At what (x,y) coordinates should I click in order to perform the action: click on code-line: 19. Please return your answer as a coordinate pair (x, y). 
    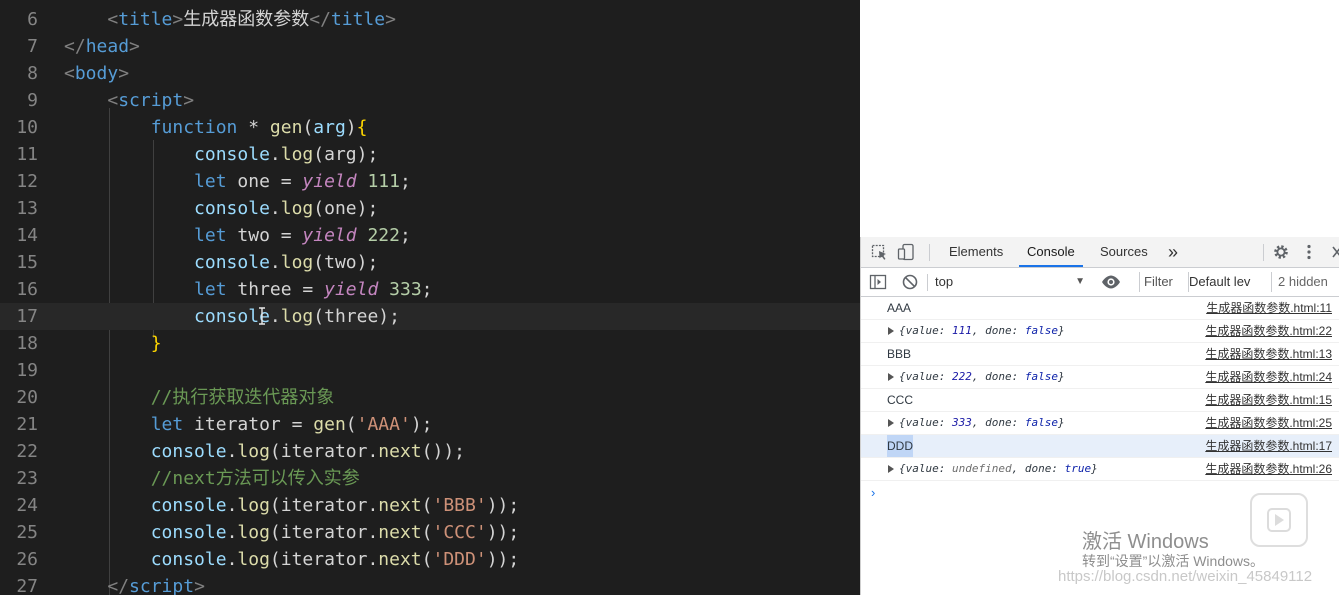
    Looking at the image, I should click on (430, 370).